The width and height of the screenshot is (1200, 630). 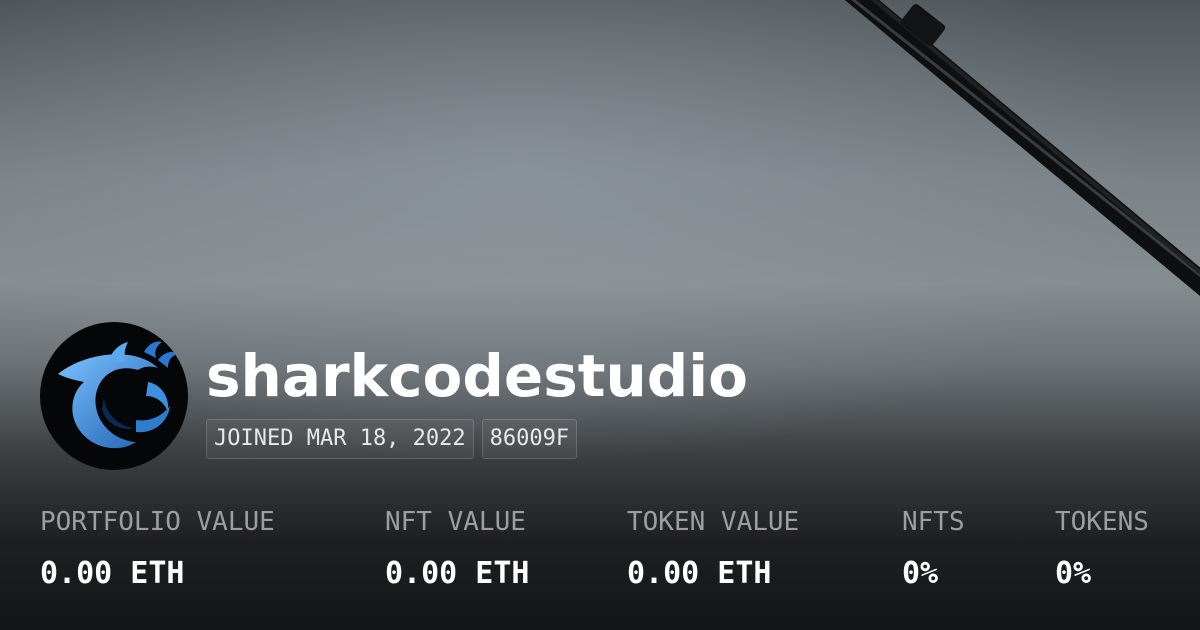 What do you see at coordinates (477, 376) in the screenshot?
I see `username: sharkcodestudio` at bounding box center [477, 376].